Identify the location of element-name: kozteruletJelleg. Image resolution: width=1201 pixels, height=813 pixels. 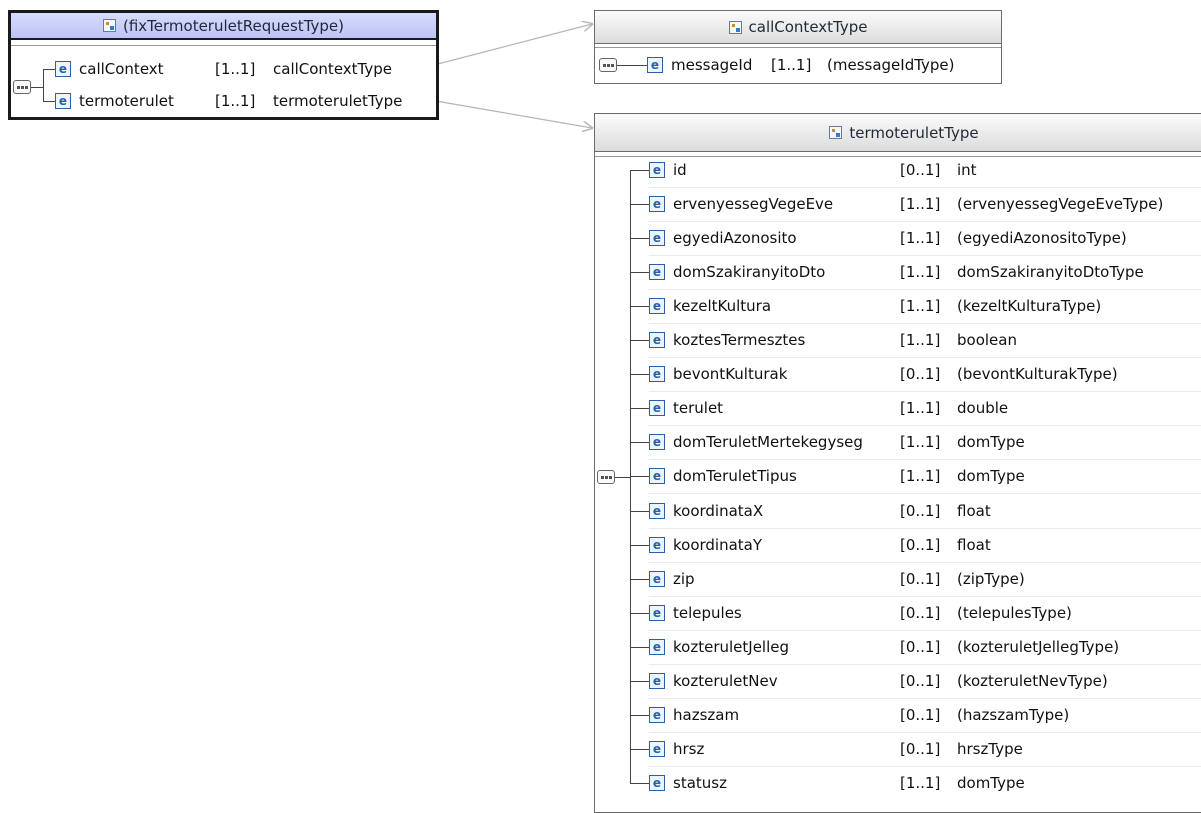
(731, 647).